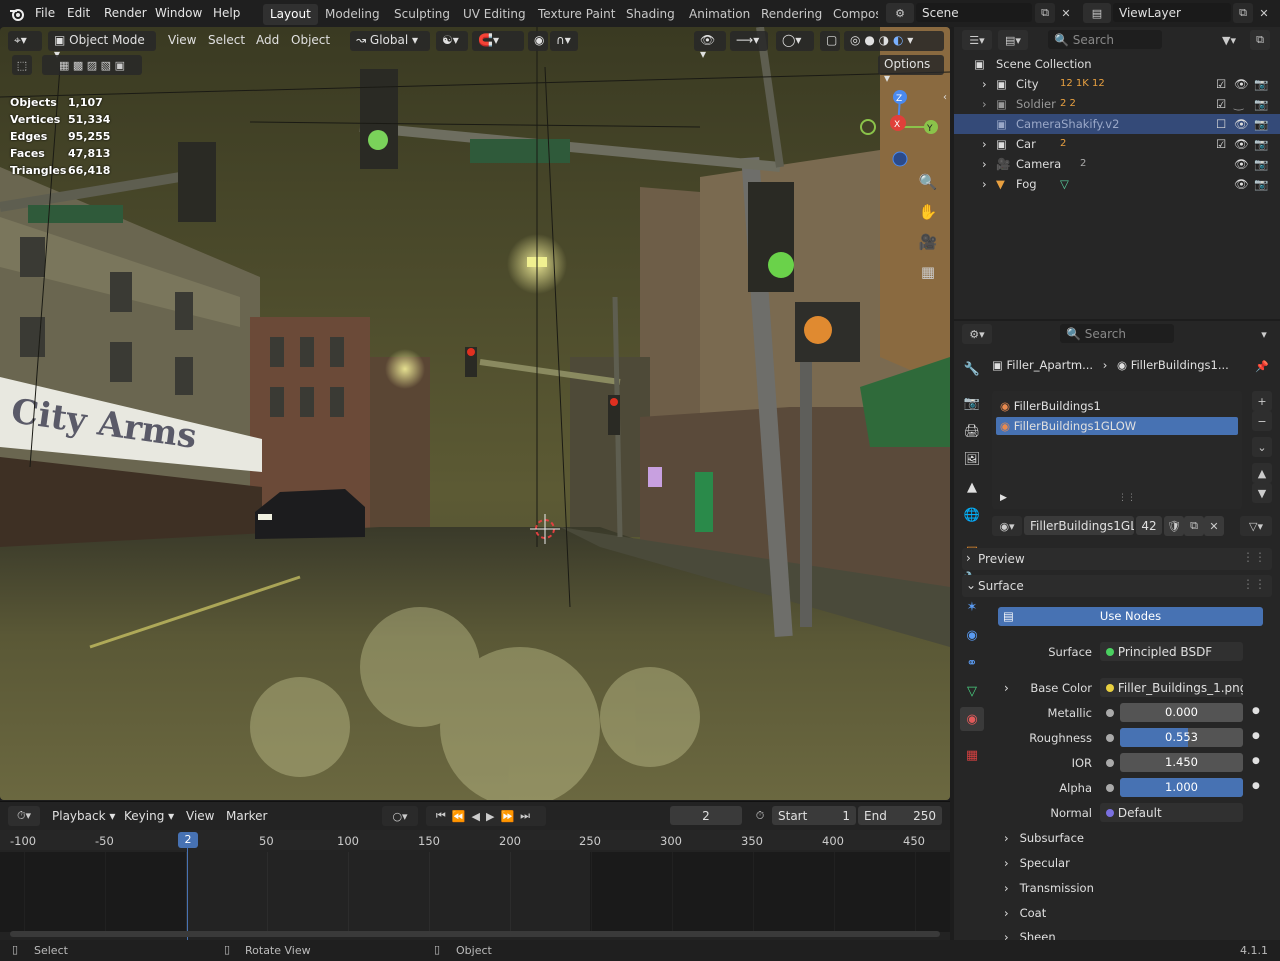  I want to click on menu-help: Help, so click(226, 13).